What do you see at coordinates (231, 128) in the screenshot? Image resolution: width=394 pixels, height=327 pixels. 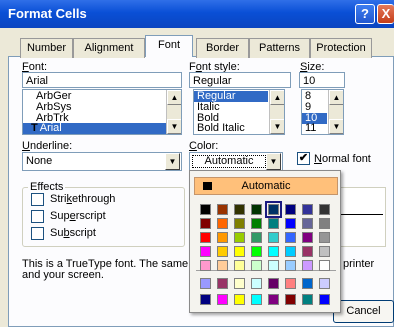 I see `style-option: Bold Italic` at bounding box center [231, 128].